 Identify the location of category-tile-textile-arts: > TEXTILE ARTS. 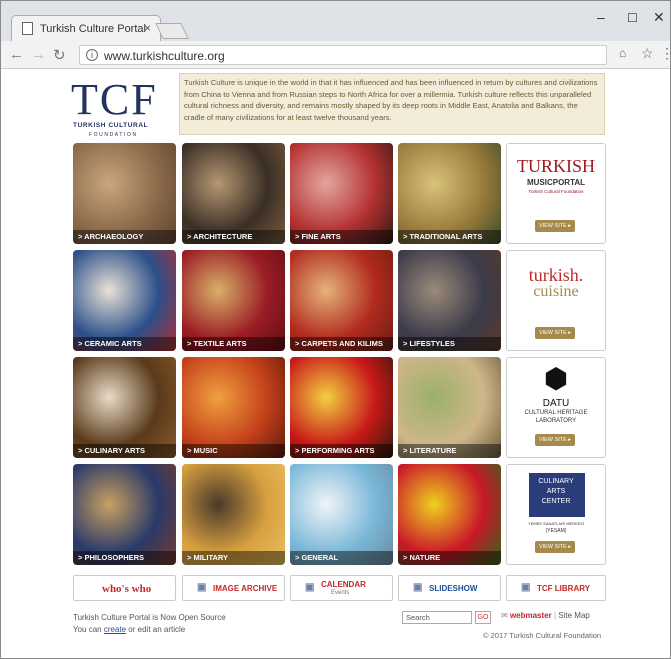
(233, 300).